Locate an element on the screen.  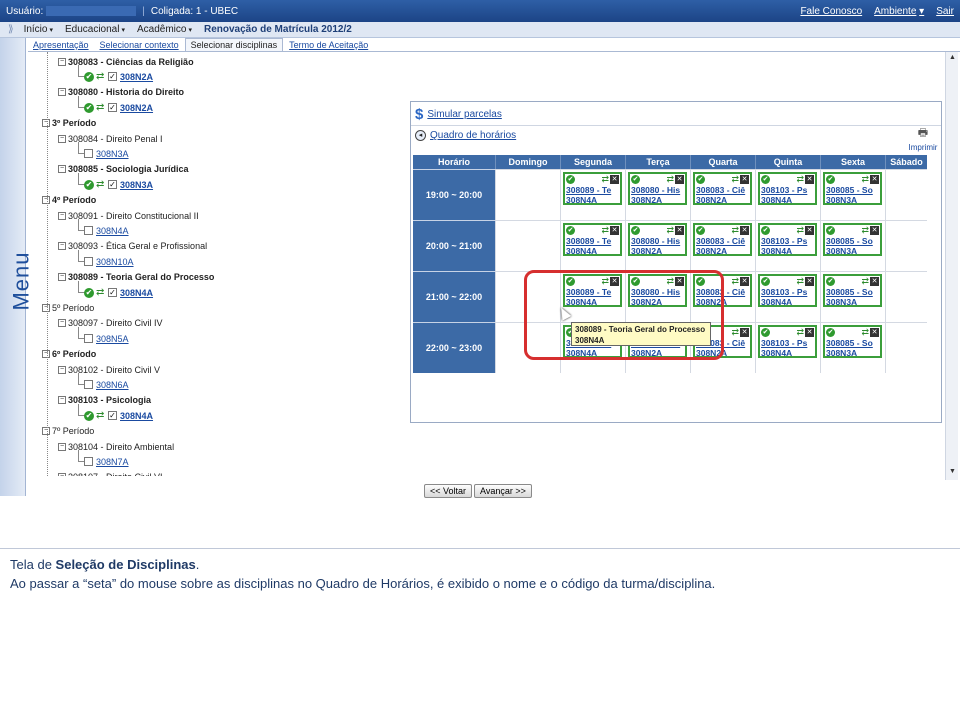
tab-apresentacao: Apresentação is located at coordinates (61, 45).